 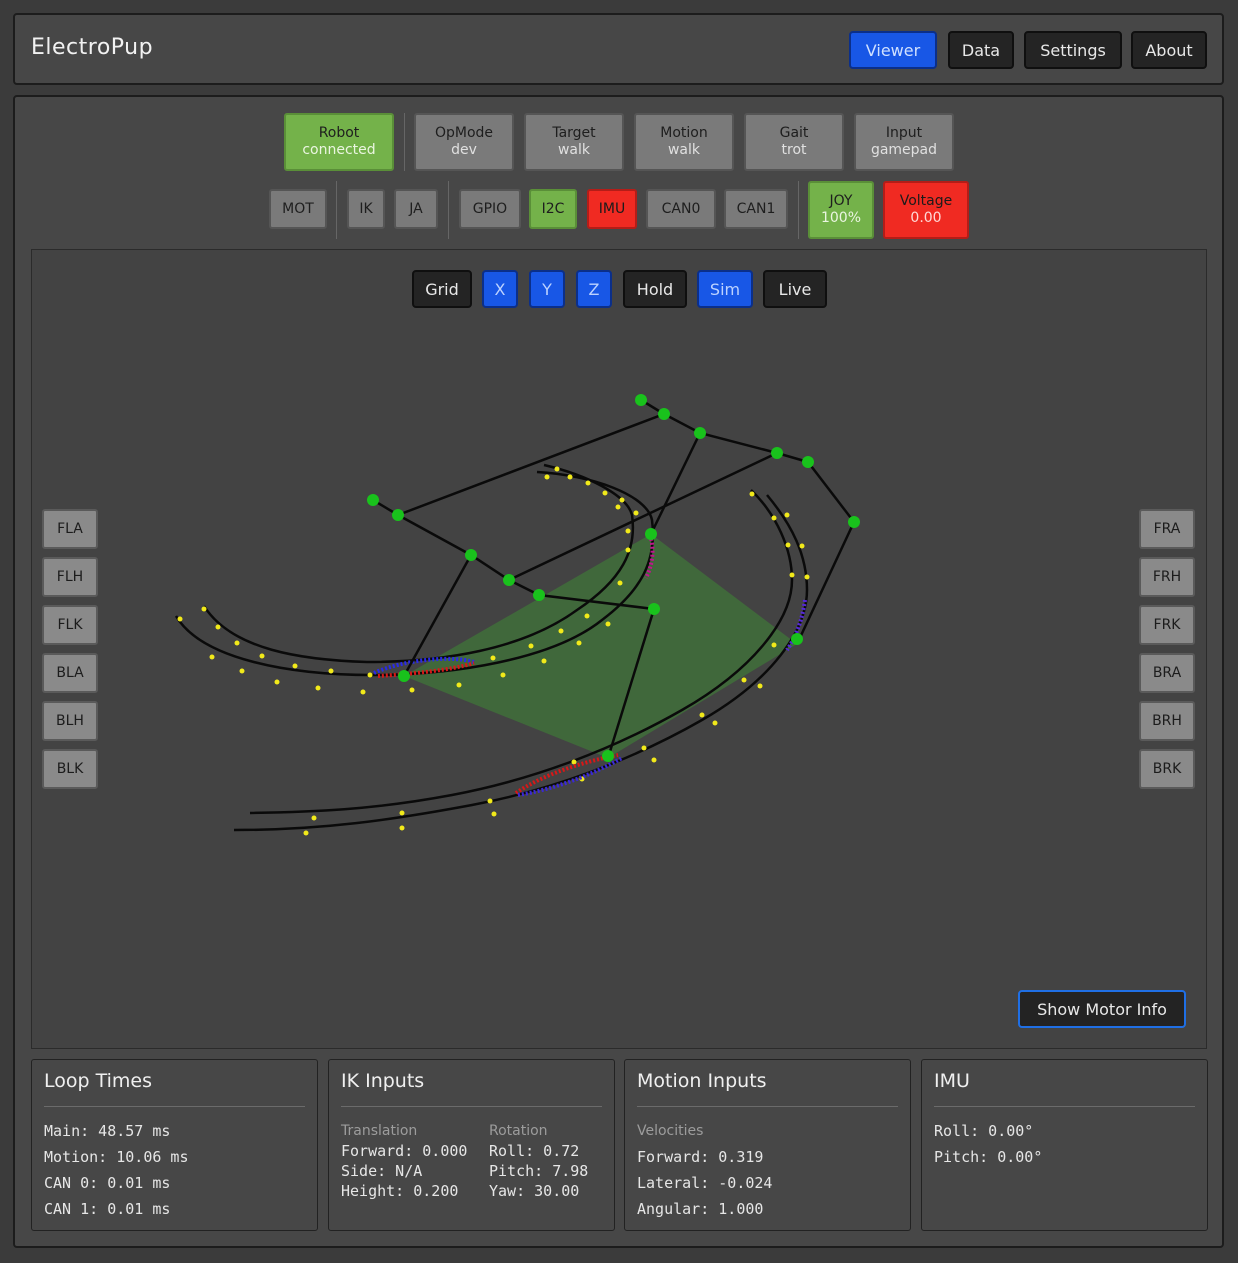 I want to click on nav-settings-button: Settings, so click(x=1073, y=50).